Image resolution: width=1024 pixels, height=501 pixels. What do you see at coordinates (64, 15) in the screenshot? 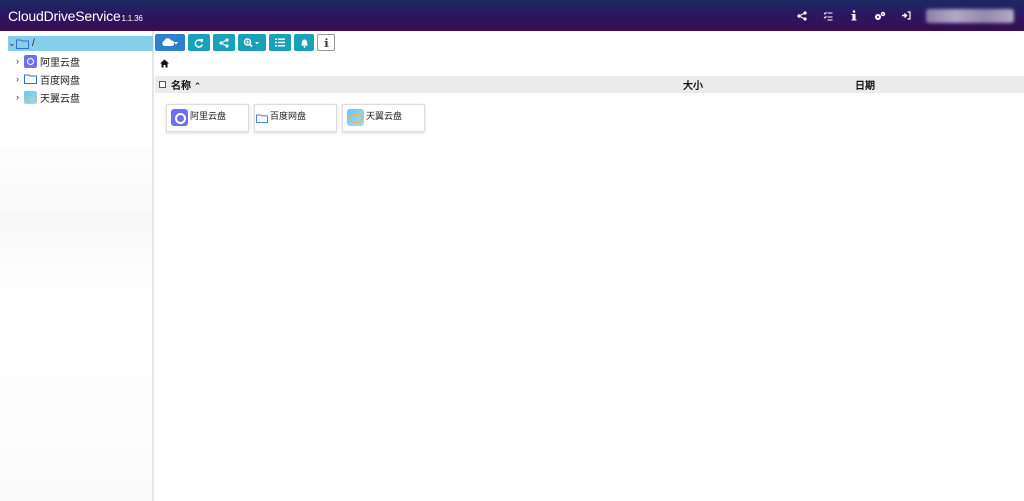
I see `app-name: CloudDriveService` at bounding box center [64, 15].